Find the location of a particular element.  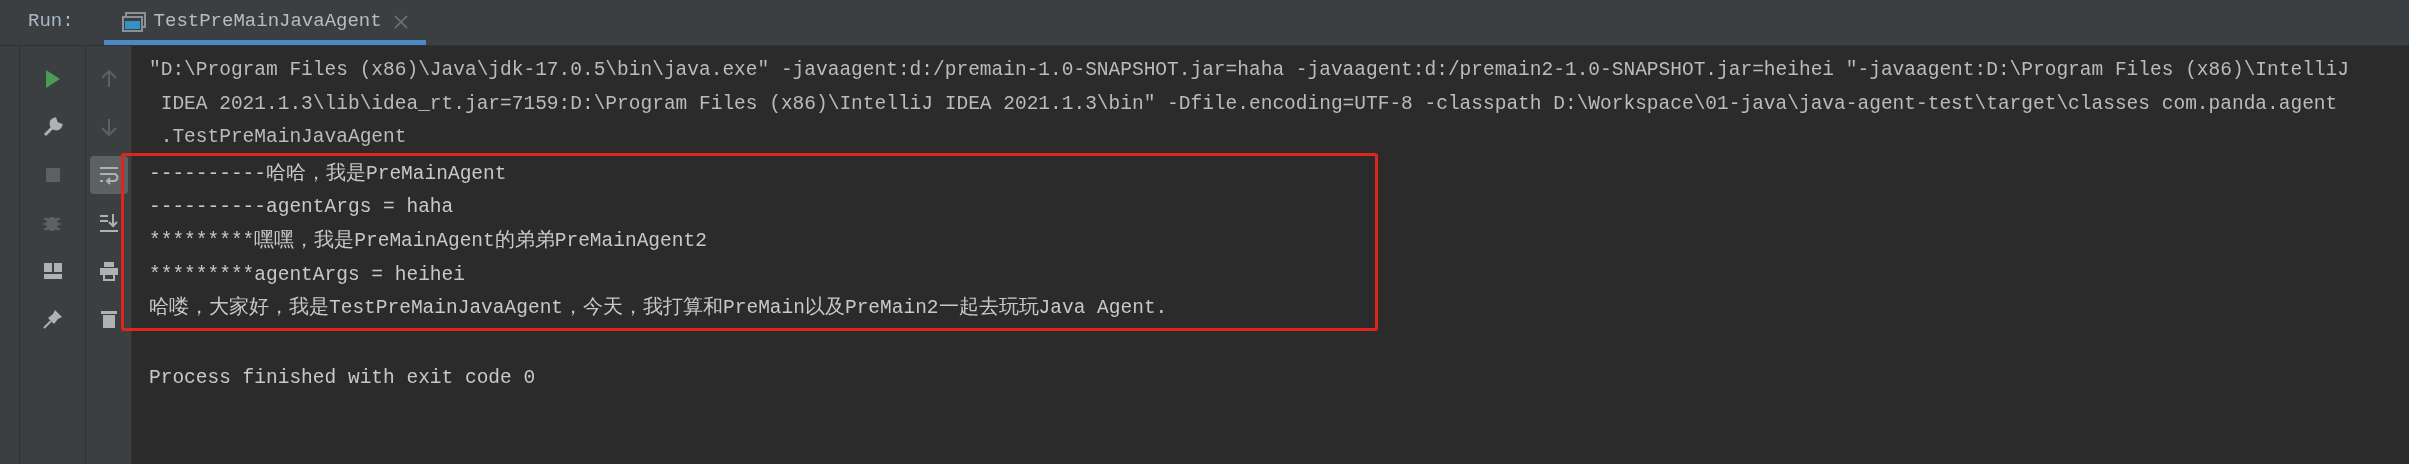

command-line: IDEA 2021.1.3\lib\idea_rt.jar=7159:D:\Program Files (x86)\IntelliJ IDEA 2021.1.3\bin" -Dfile.encoding=UTF-8 -classpath D:\Workspace\01-java\java-agent-test\target\classes com.panda.agent is located at coordinates (1249, 104).